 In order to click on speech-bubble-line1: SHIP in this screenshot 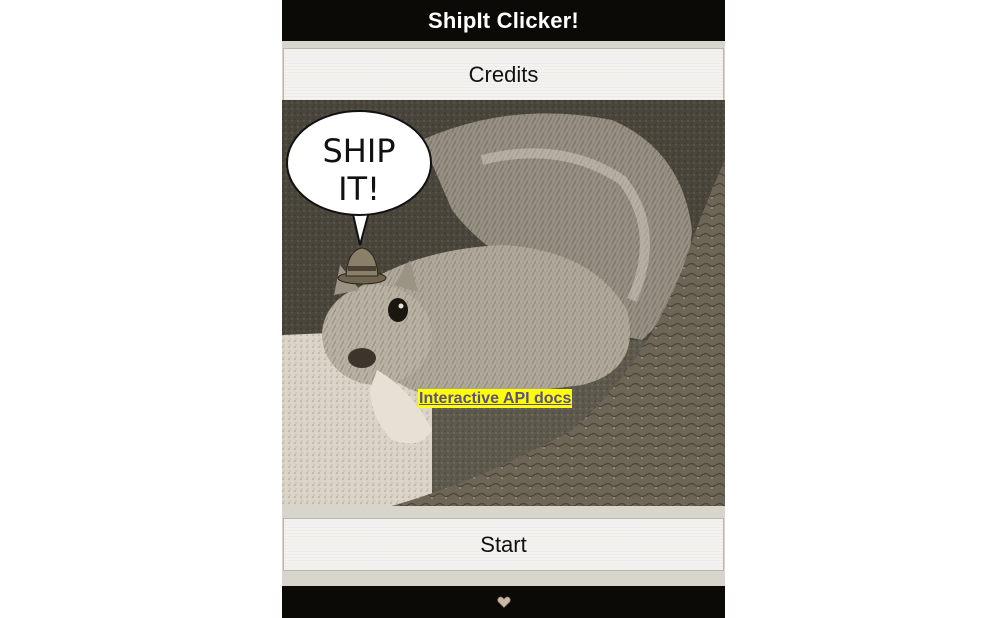, I will do `click(358, 151)`.